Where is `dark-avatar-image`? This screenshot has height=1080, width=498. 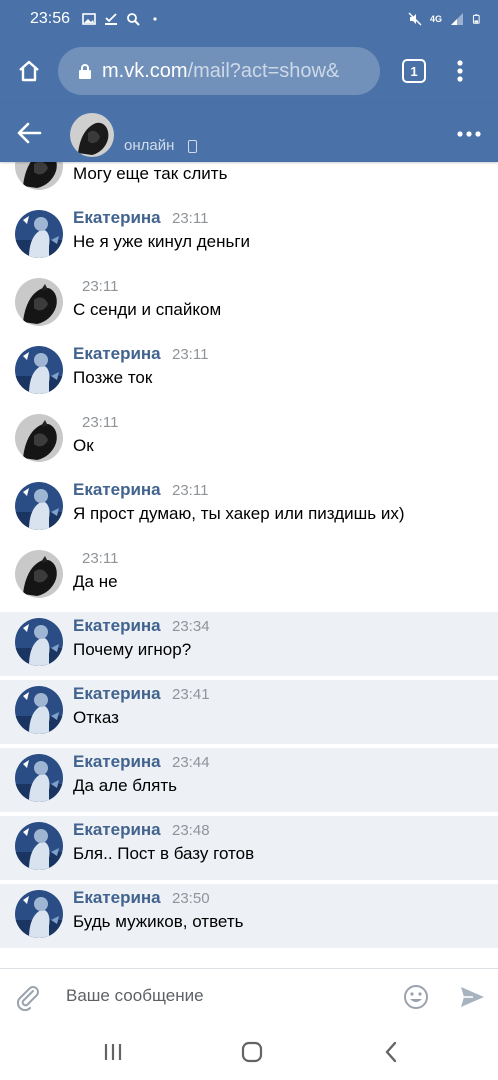
dark-avatar-image is located at coordinates (92, 135).